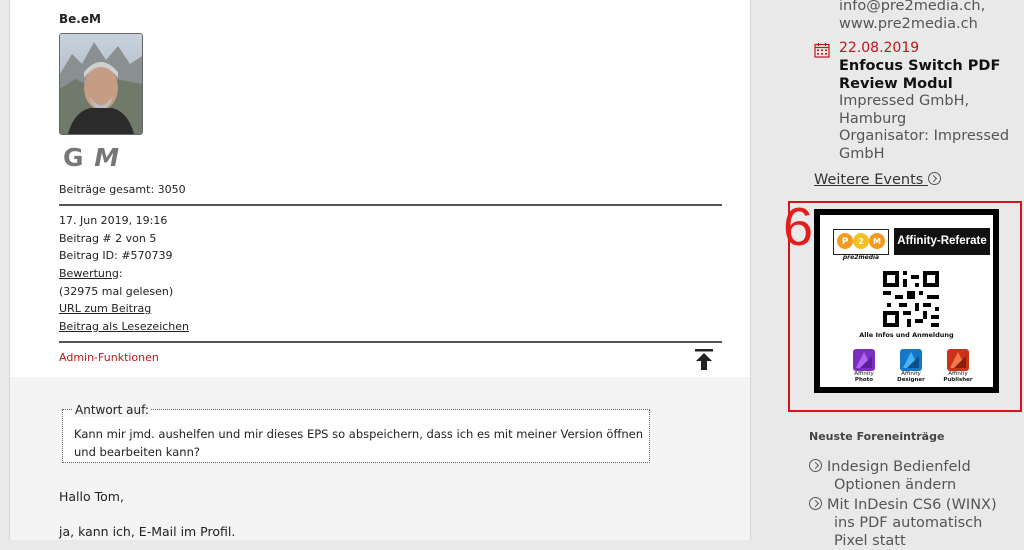  Describe the element at coordinates (879, 48) in the screenshot. I see `event-date: 22.08.2019` at that location.